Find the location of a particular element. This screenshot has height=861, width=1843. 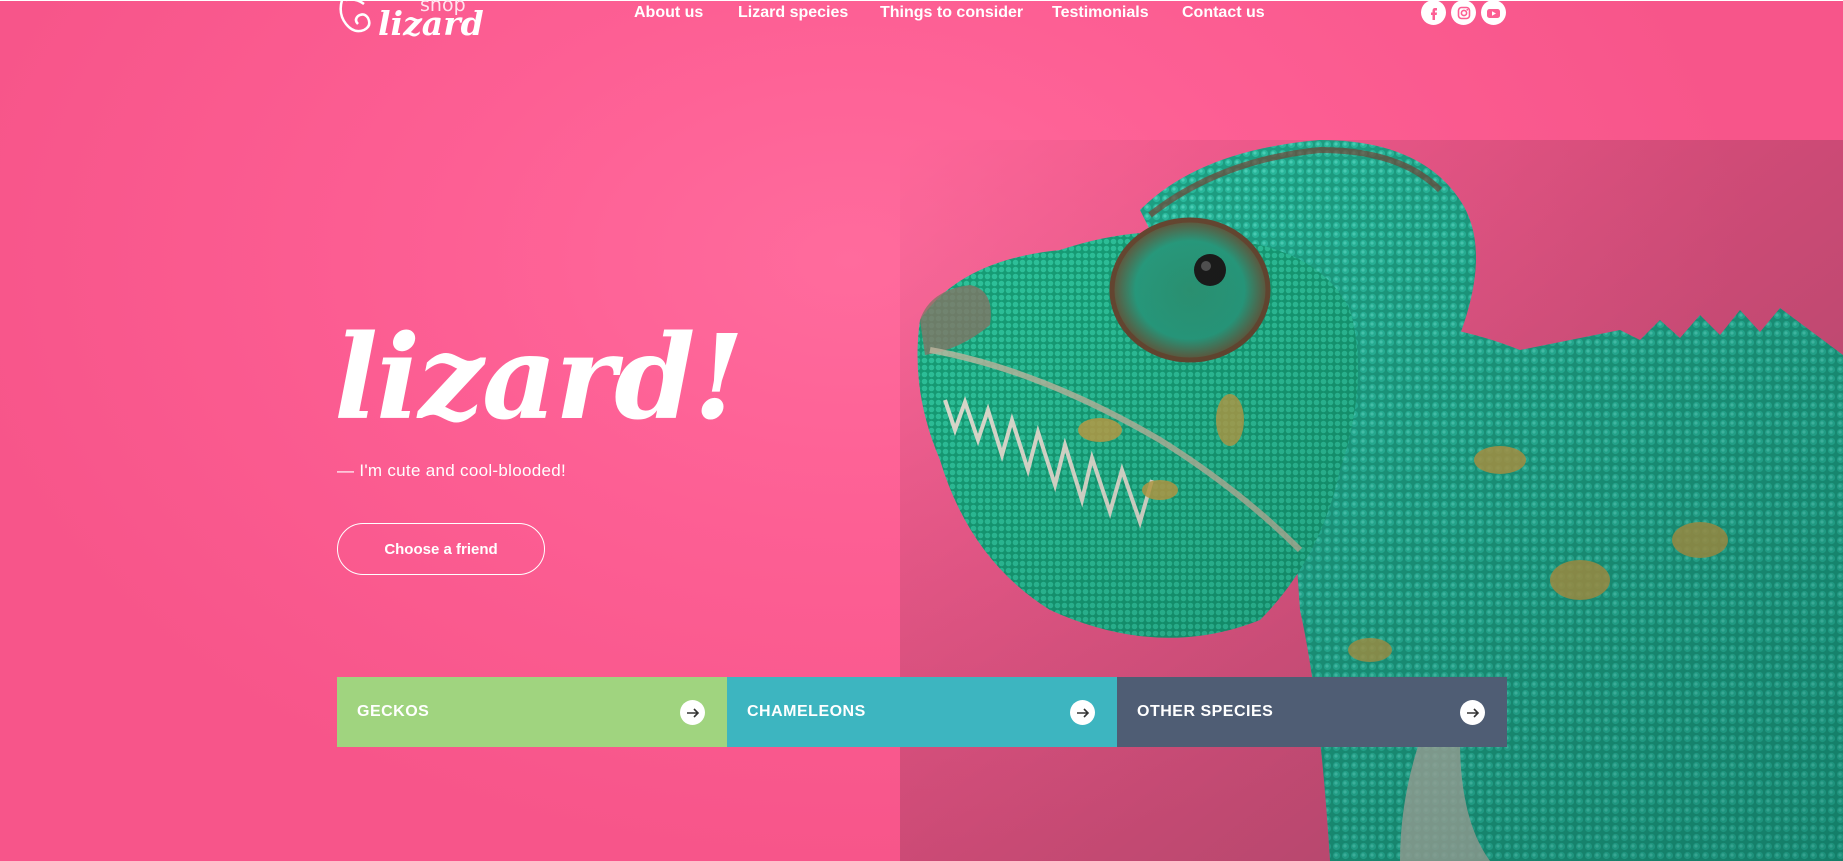

category-chameleons: CHAMELEONS is located at coordinates (922, 712).